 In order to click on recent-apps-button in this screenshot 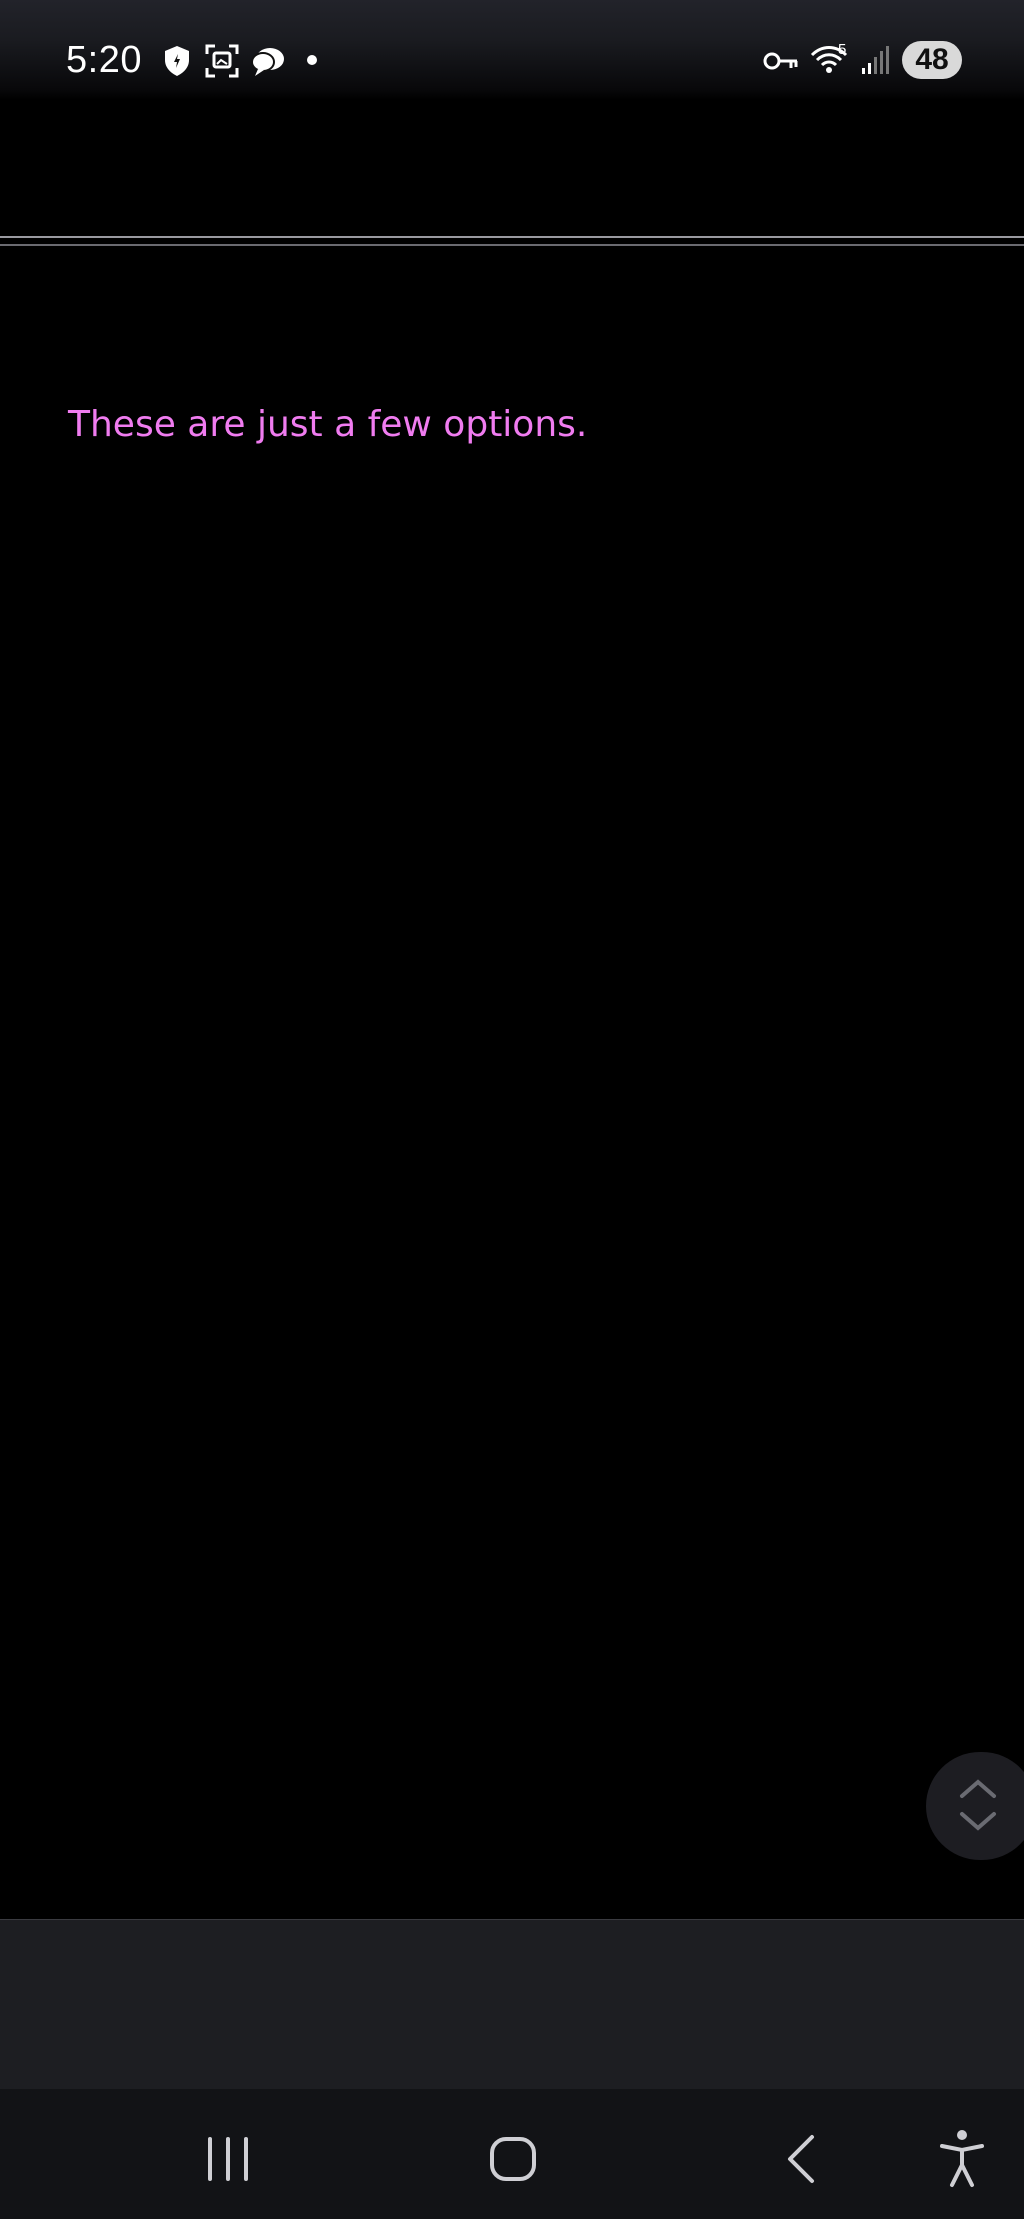, I will do `click(228, 2159)`.